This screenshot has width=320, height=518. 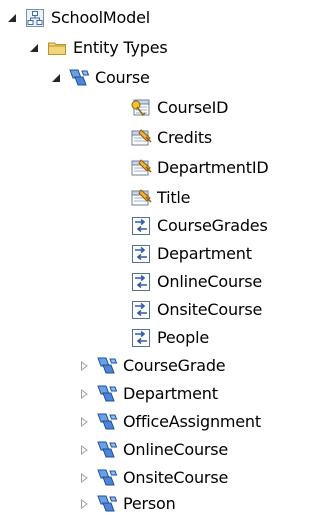 I want to click on tree-item-label: DepartmentID, so click(x=213, y=167).